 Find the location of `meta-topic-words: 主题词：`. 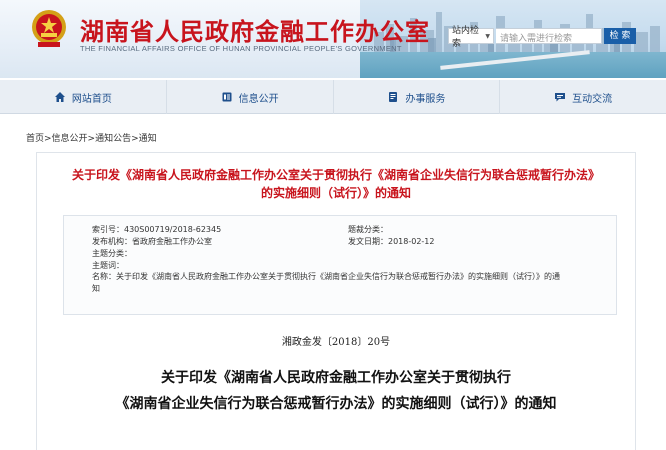

meta-topic-words: 主题词： is located at coordinates (108, 265).